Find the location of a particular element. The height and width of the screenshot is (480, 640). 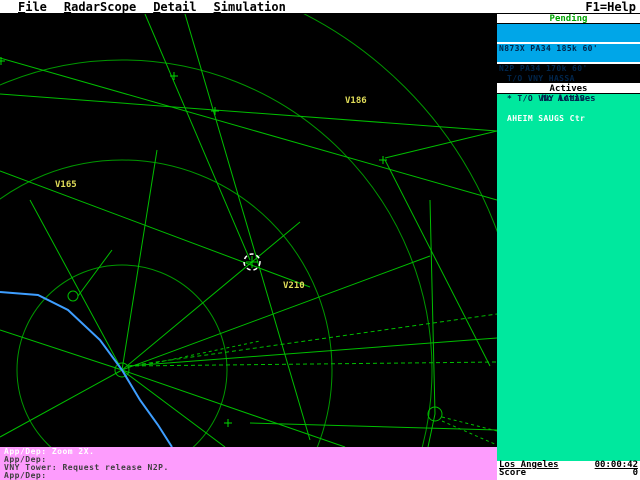

airway-label-v210: V210 is located at coordinates (294, 286).